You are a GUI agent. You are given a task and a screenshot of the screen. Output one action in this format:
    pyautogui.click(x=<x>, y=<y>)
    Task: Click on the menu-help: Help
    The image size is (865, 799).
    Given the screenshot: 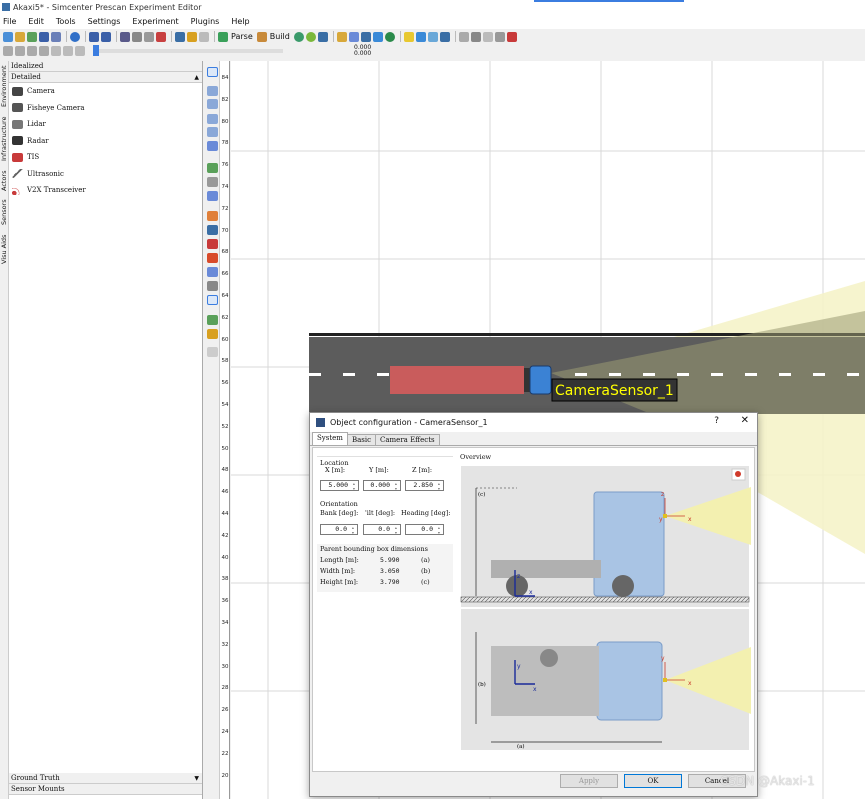 What is the action you would take?
    pyautogui.click(x=240, y=21)
    